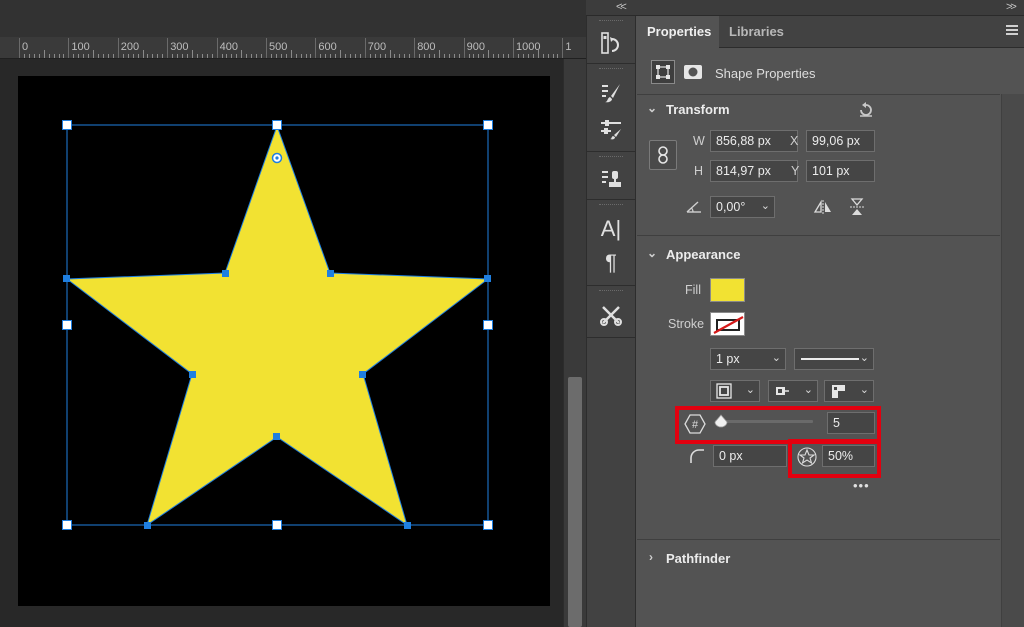  What do you see at coordinates (840, 171) in the screenshot?
I see `y-field: 101 px` at bounding box center [840, 171].